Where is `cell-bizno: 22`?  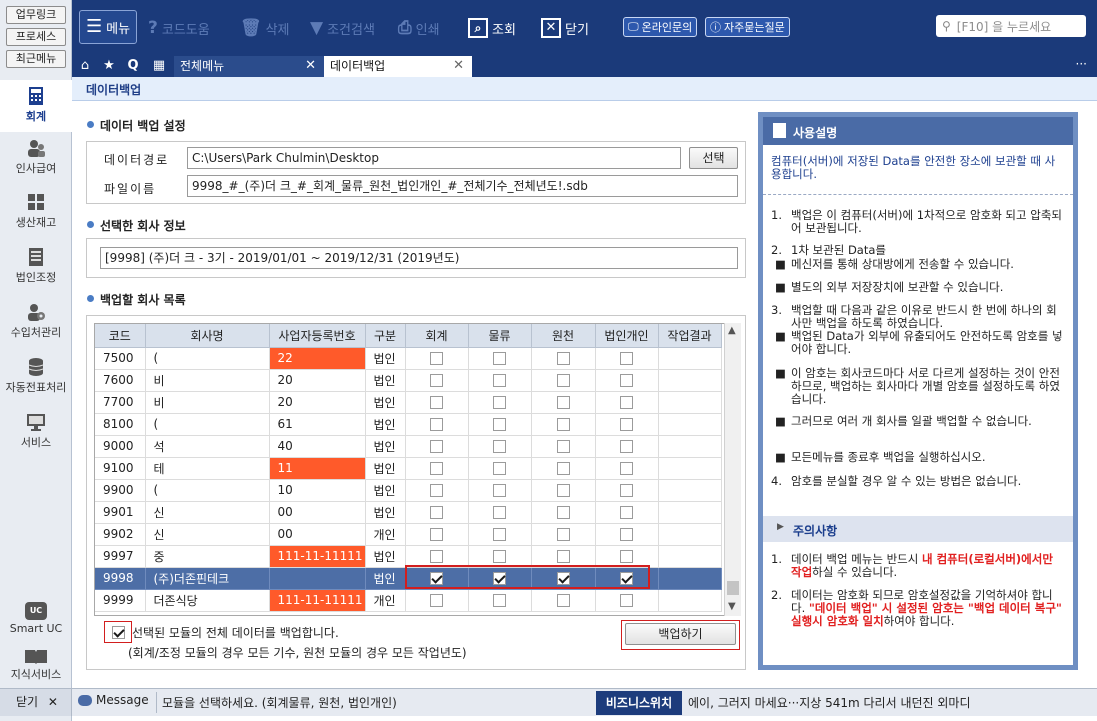 cell-bizno: 22 is located at coordinates (317, 358).